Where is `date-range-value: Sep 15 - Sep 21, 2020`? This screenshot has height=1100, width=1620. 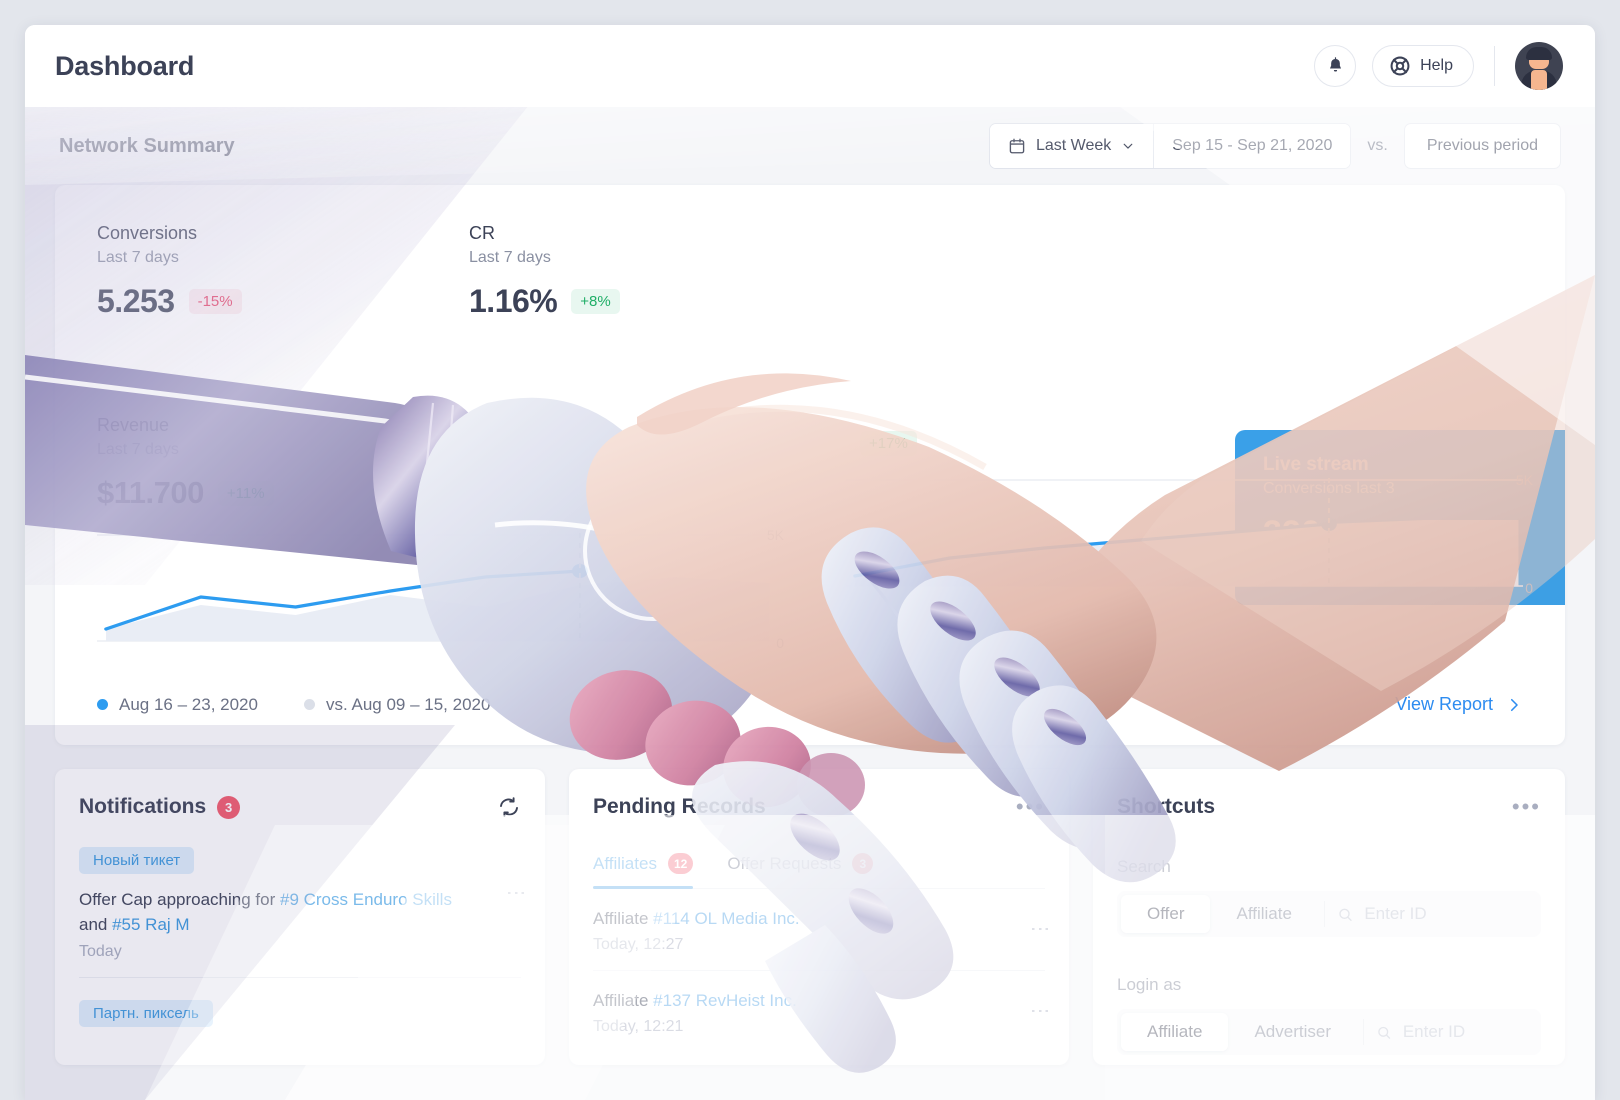
date-range-value: Sep 15 - Sep 21, 2020 is located at coordinates (1252, 146).